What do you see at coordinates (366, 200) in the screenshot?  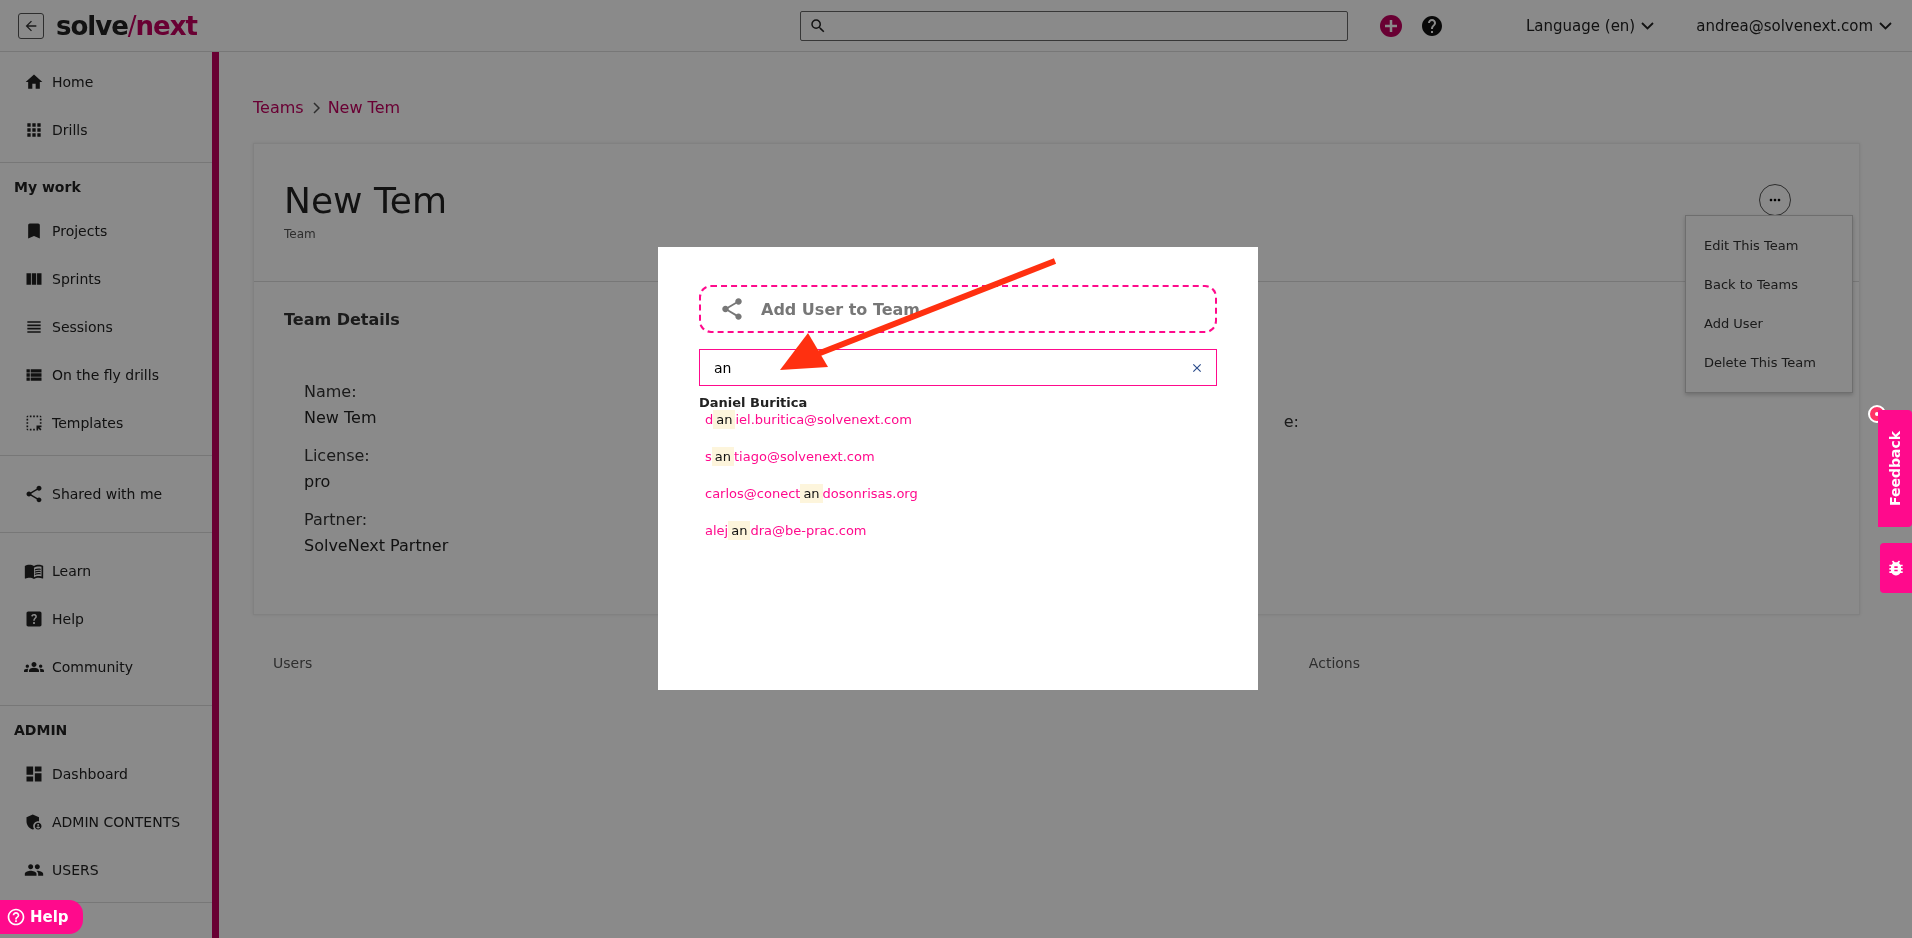 I see `page-title: New Tem` at bounding box center [366, 200].